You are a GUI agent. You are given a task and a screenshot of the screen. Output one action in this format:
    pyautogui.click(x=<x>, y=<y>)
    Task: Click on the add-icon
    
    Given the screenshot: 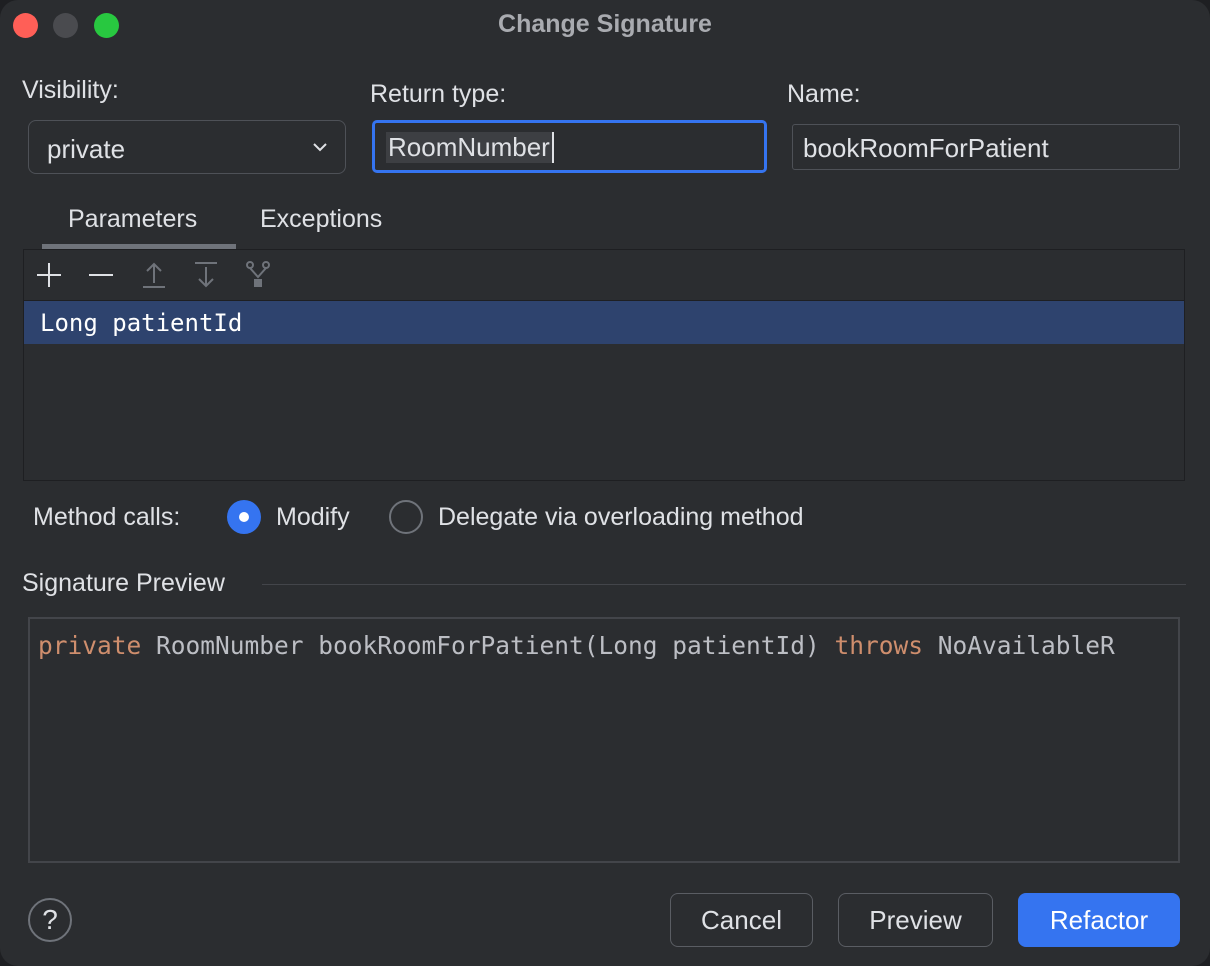 What is the action you would take?
    pyautogui.click(x=49, y=275)
    